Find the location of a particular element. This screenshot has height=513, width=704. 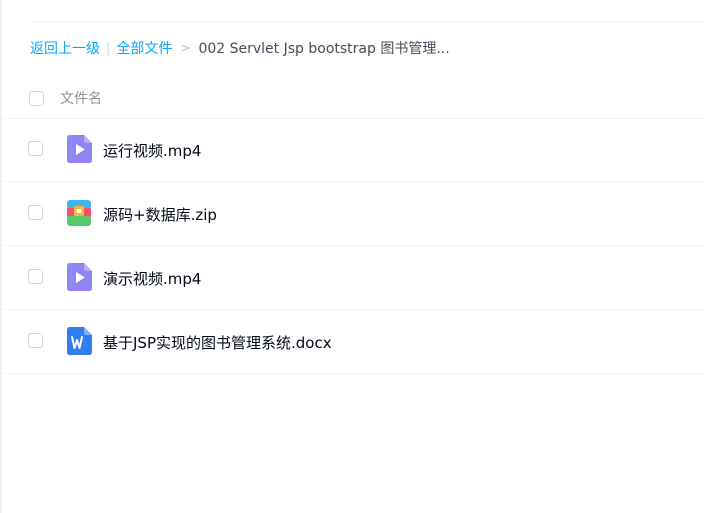

filename-column-header: 文件名 is located at coordinates (81, 98).